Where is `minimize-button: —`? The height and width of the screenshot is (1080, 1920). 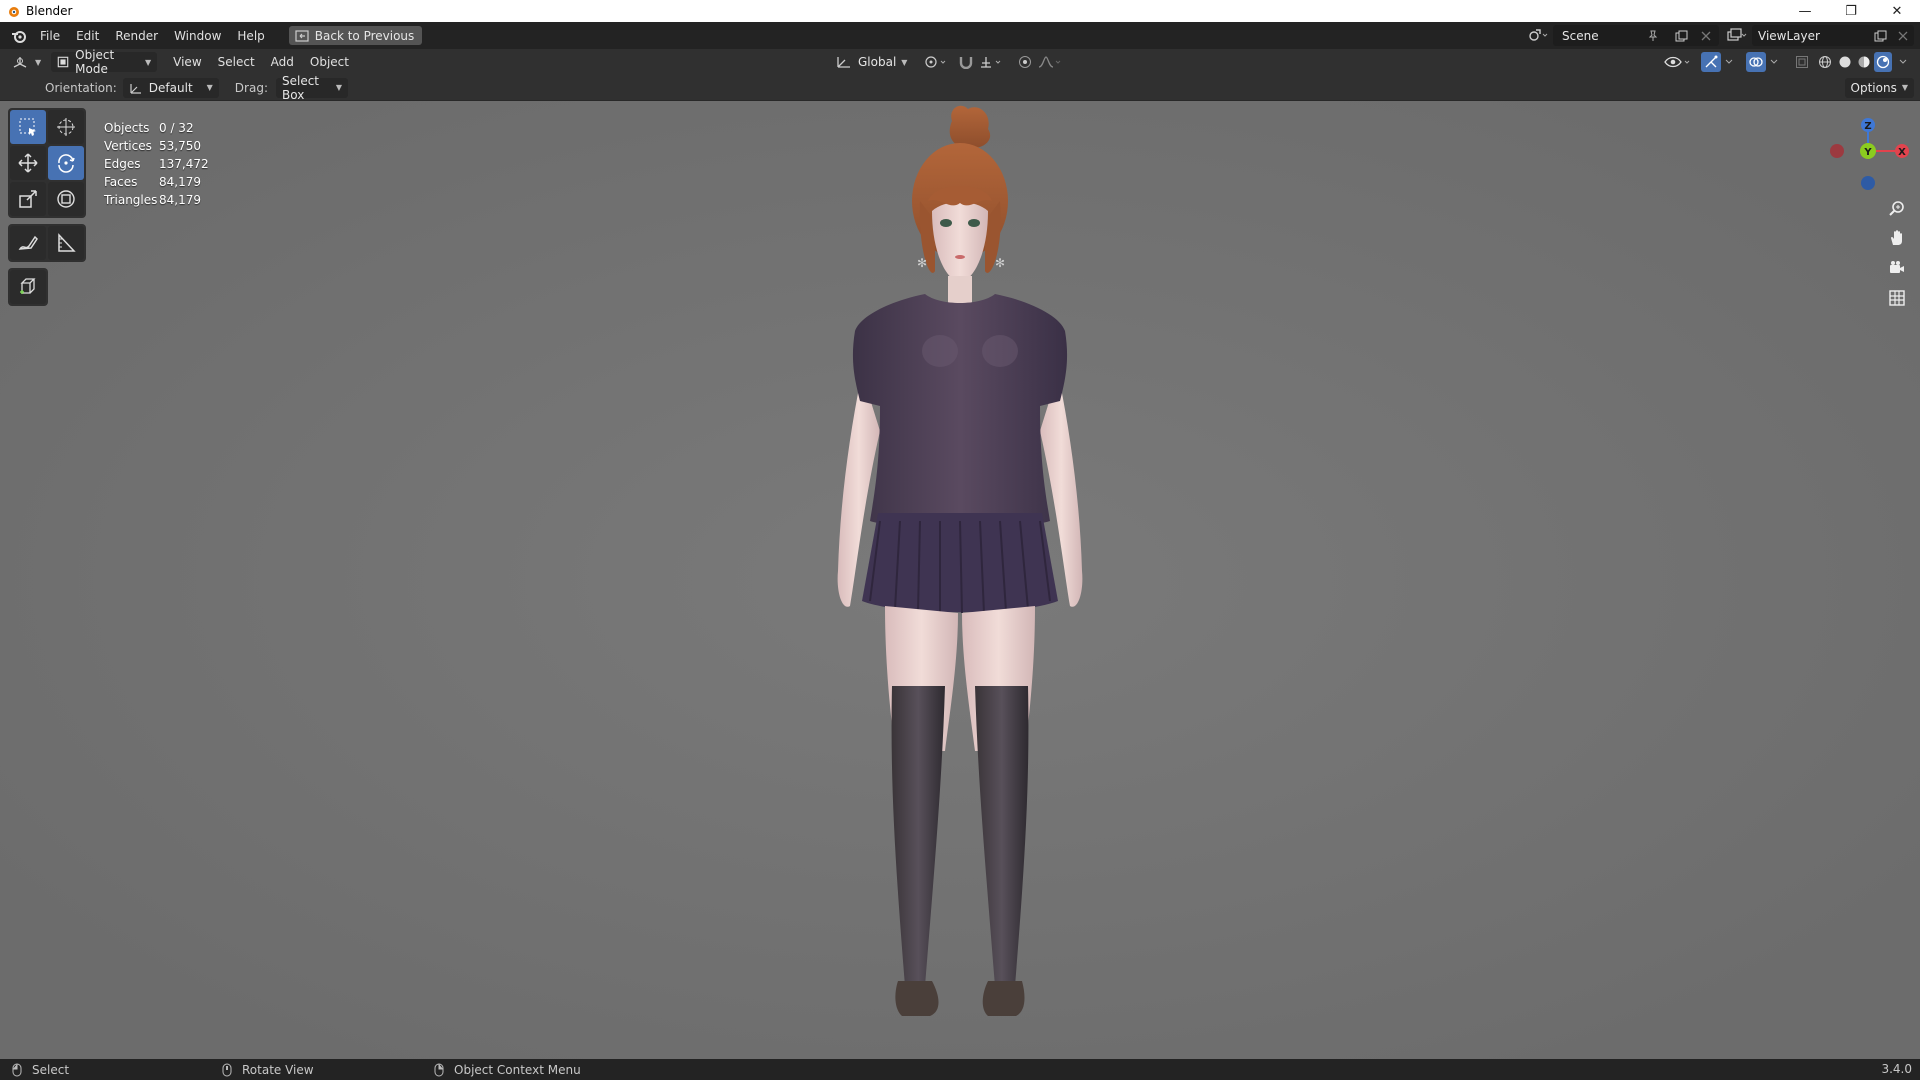
minimize-button: — is located at coordinates (1805, 11).